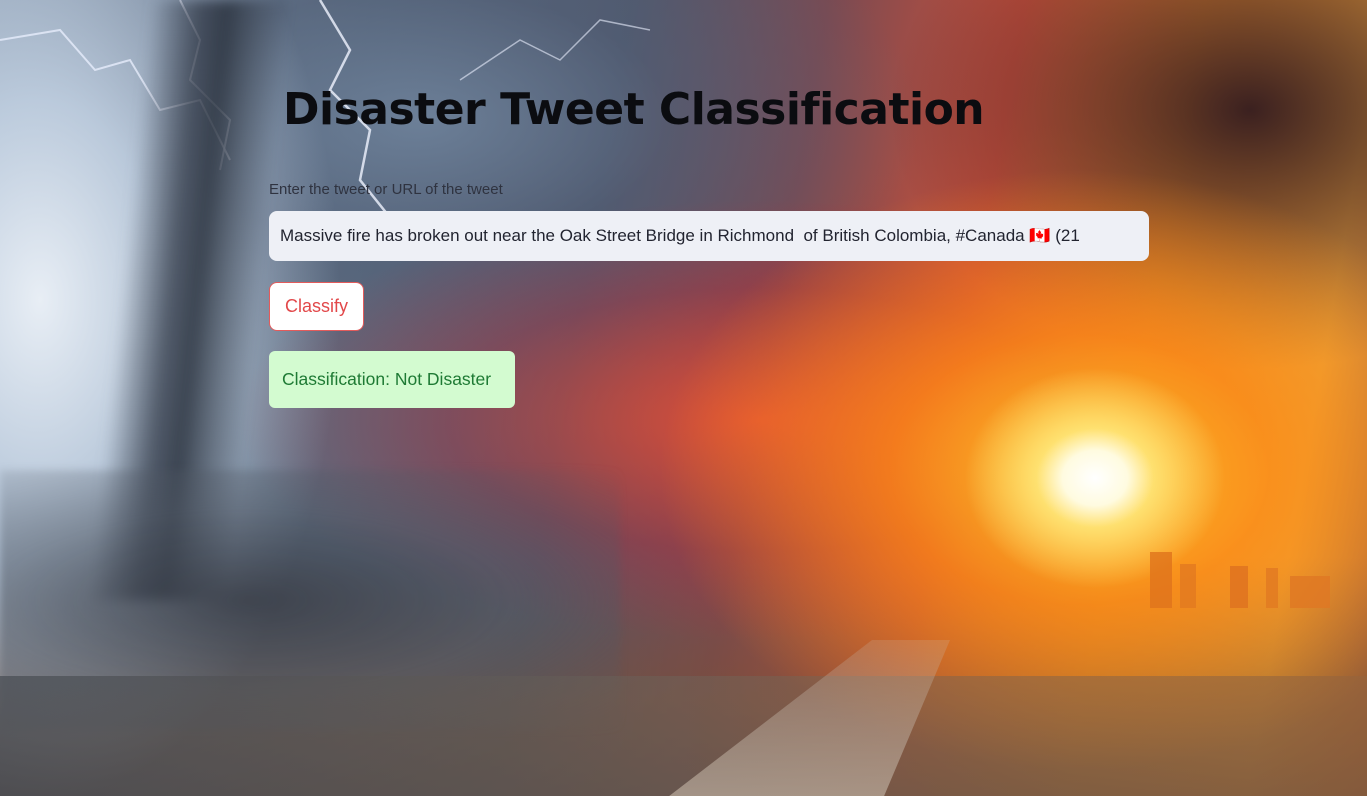 The height and width of the screenshot is (796, 1367). What do you see at coordinates (1240, 578) in the screenshot?
I see `city-skyline-decoration` at bounding box center [1240, 578].